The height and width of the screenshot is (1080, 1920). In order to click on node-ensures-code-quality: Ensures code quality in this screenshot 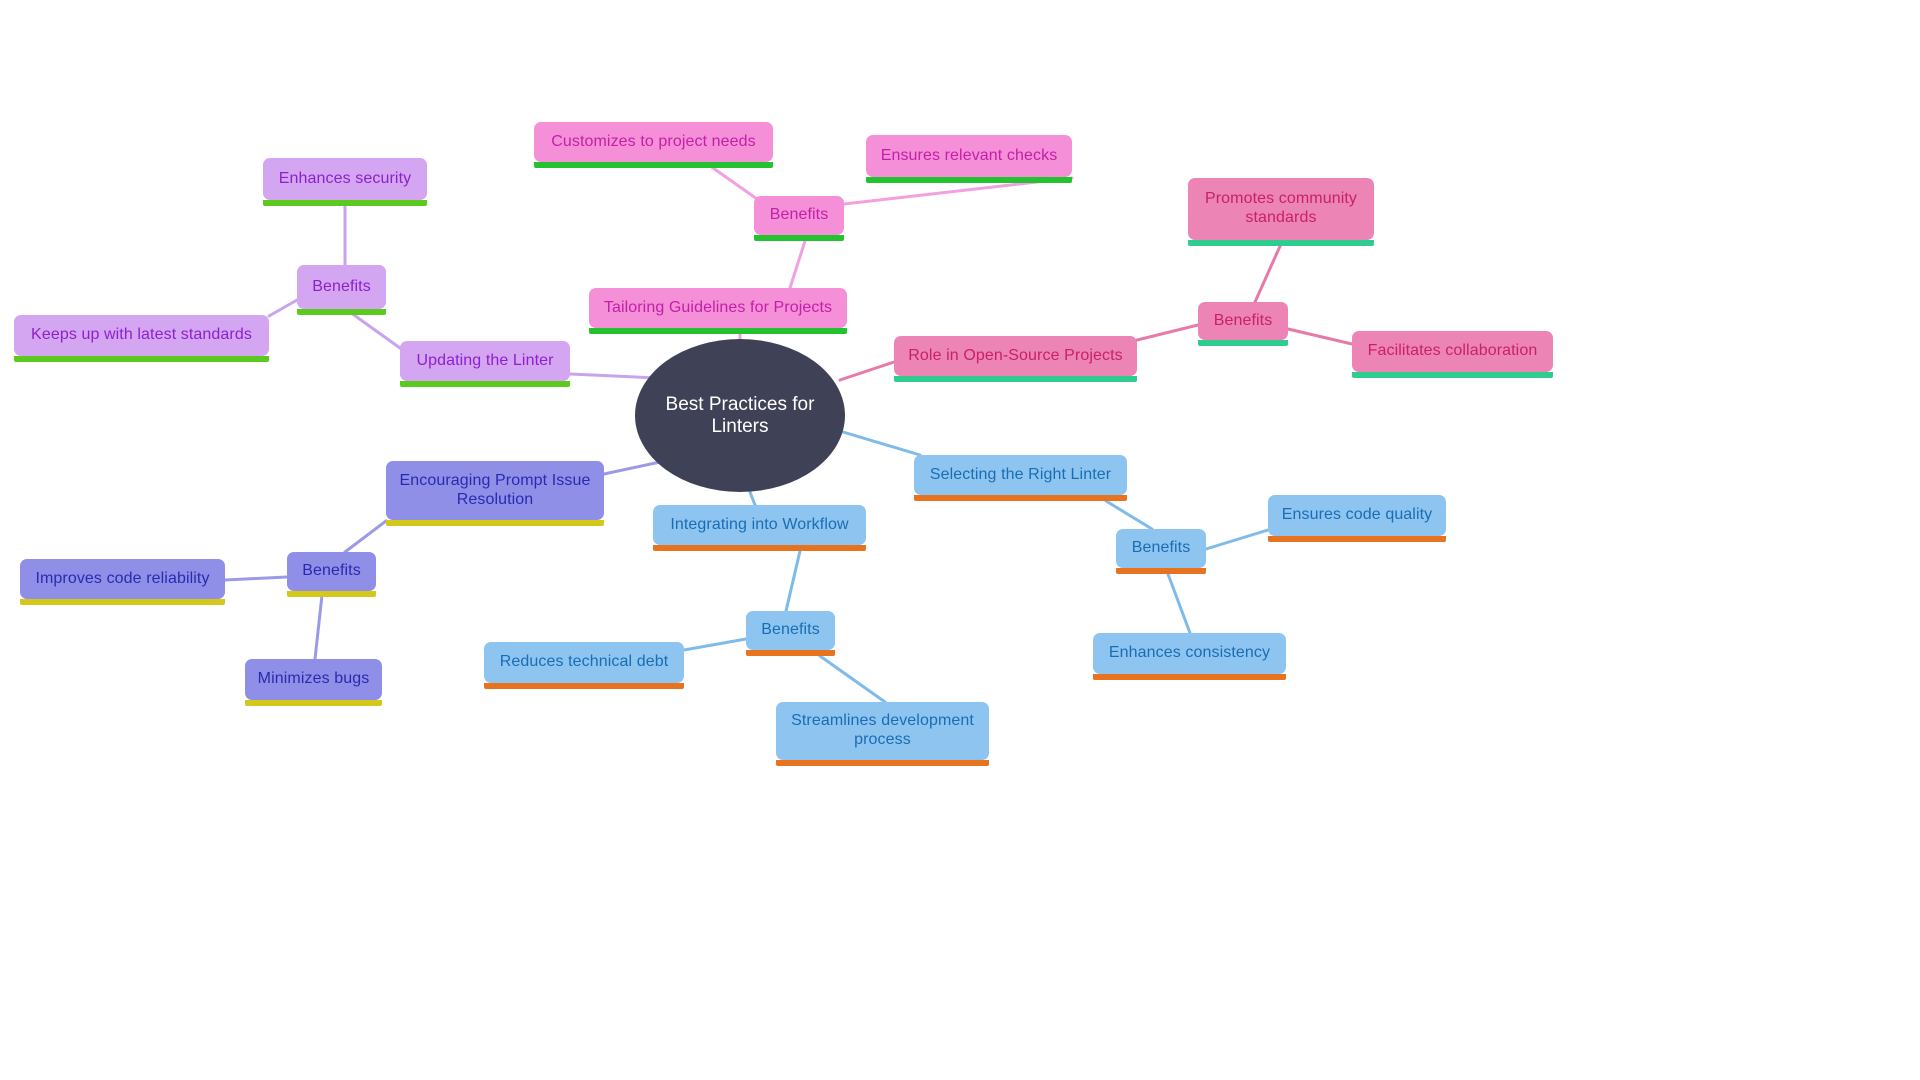, I will do `click(1357, 518)`.